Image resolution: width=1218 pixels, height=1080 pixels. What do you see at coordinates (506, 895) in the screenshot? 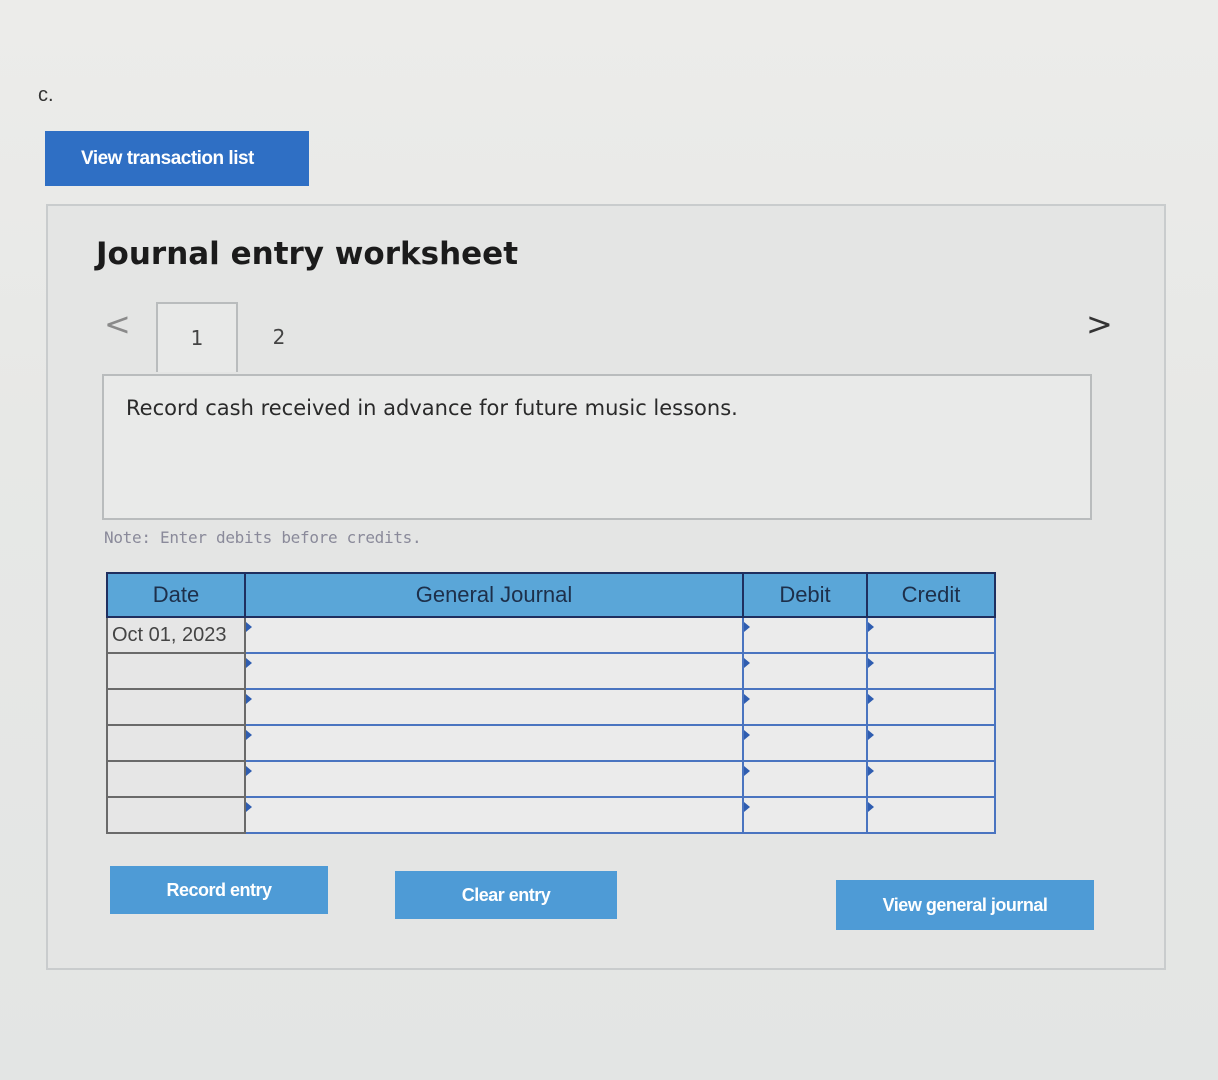
I see `clear-entry-button: Clear entry` at bounding box center [506, 895].